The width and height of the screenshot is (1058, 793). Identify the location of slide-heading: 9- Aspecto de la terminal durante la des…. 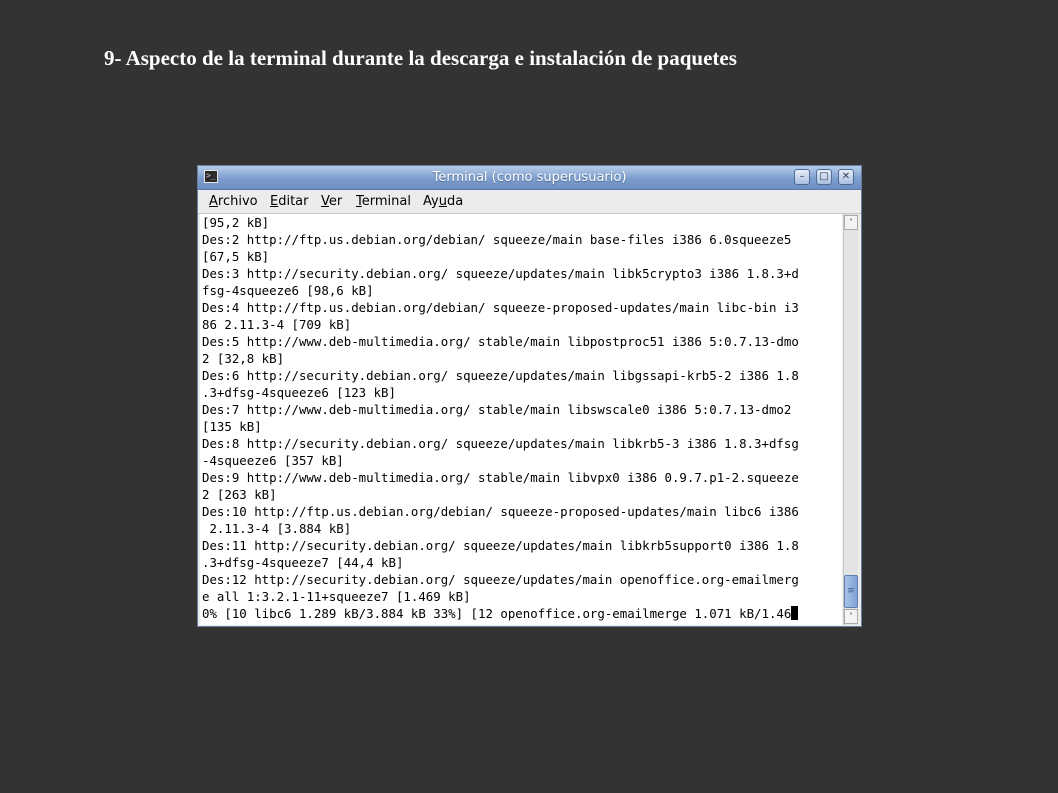
(420, 58).